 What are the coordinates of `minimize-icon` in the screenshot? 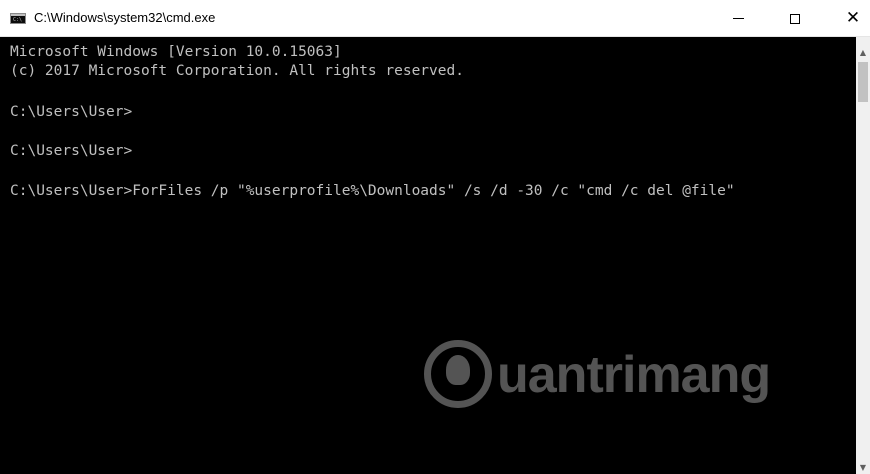 It's located at (738, 18).